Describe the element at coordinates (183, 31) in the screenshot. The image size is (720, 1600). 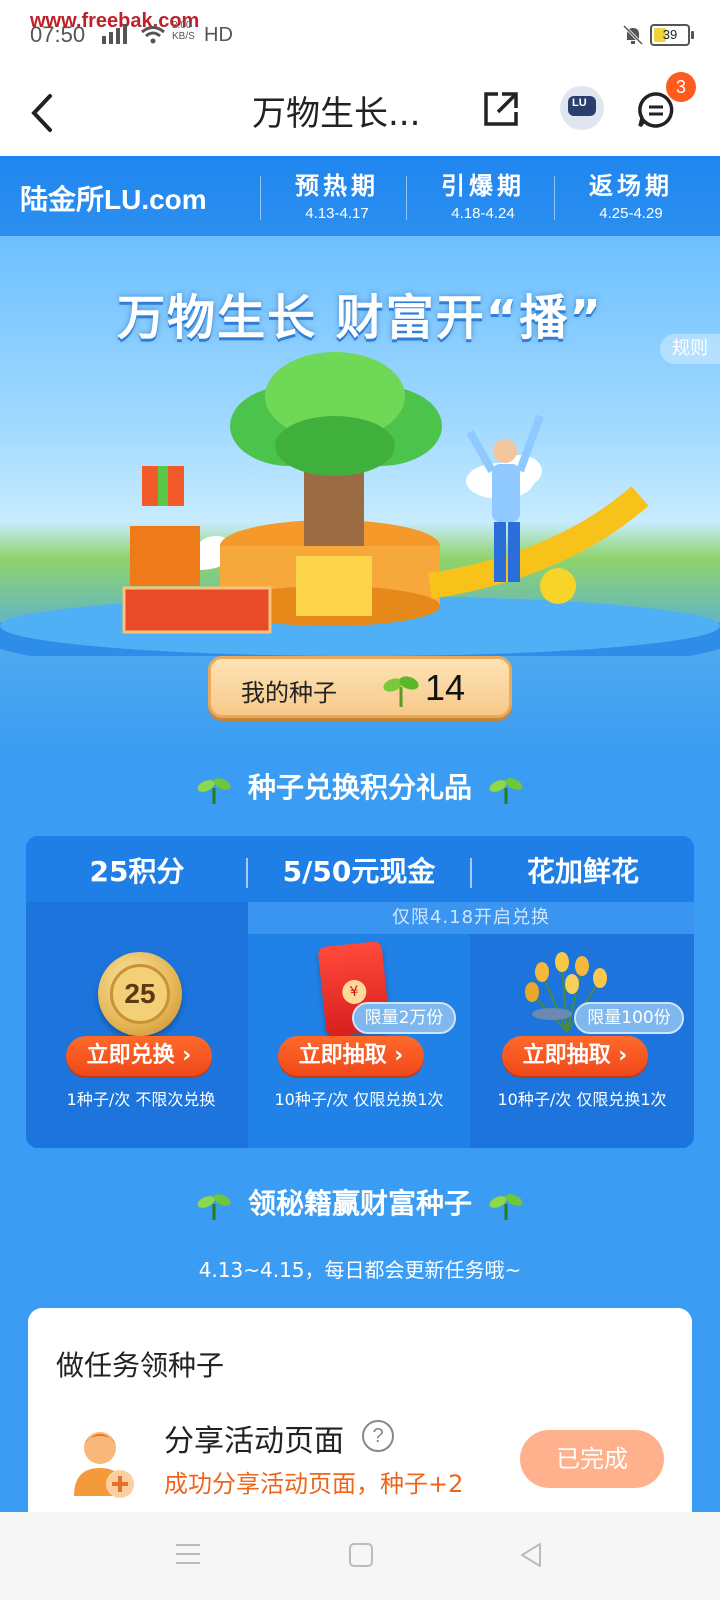
I see `network-speed: 2.00 KB/S` at that location.